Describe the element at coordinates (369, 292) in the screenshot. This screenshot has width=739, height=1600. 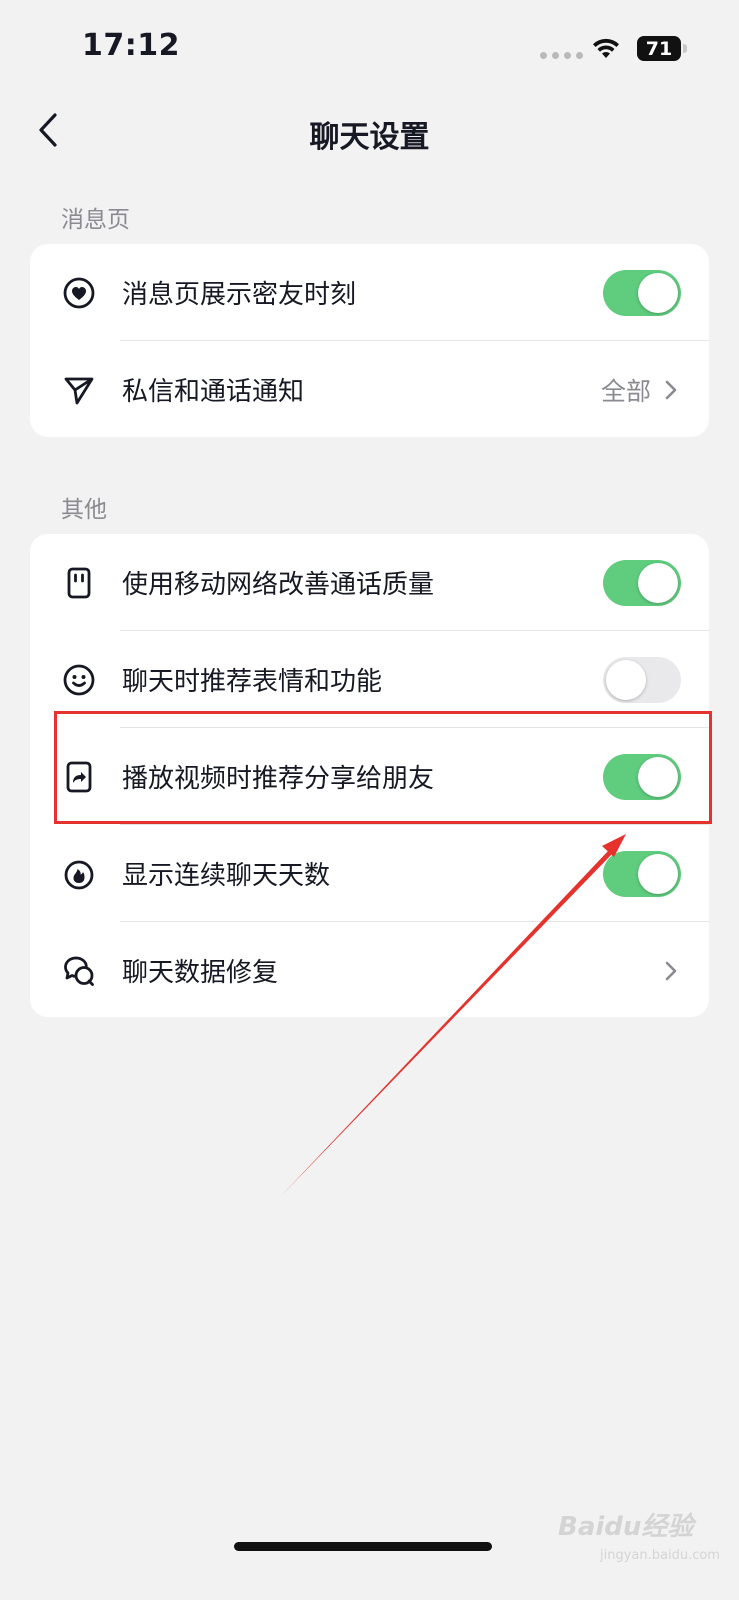
I see `setting-row-close-friends-moment: 消息页展示密友时刻` at that location.